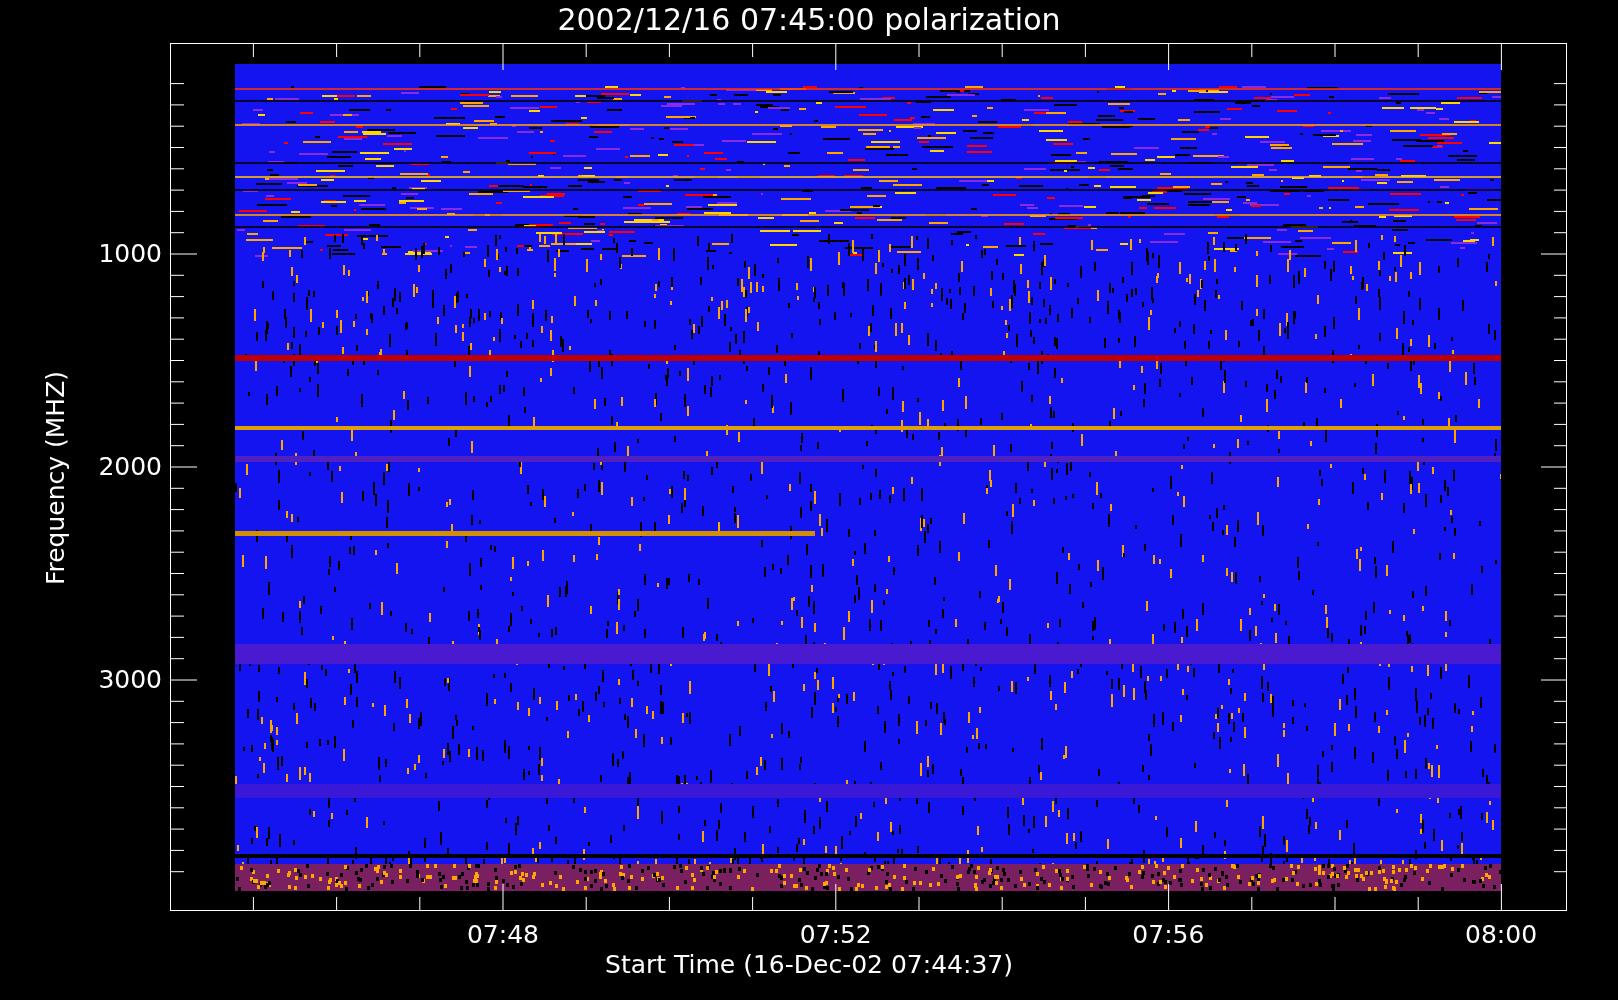 The width and height of the screenshot is (1618, 1000). What do you see at coordinates (809, 20) in the screenshot?
I see `chart-title: 2002/12/16 07:45:00 polarization` at bounding box center [809, 20].